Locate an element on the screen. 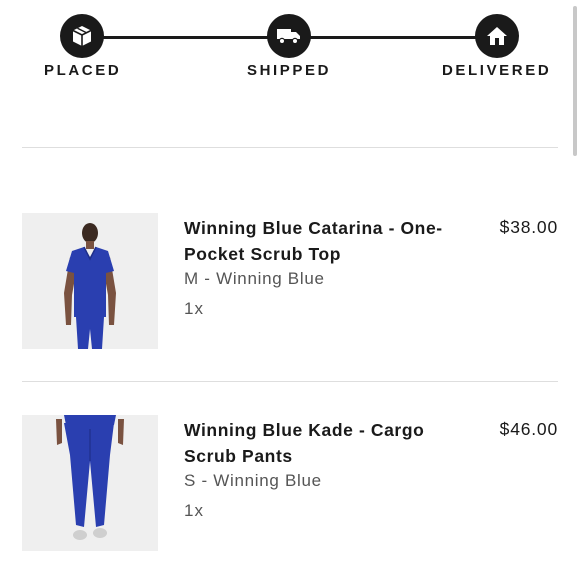  scrub-top-image is located at coordinates (90, 281).